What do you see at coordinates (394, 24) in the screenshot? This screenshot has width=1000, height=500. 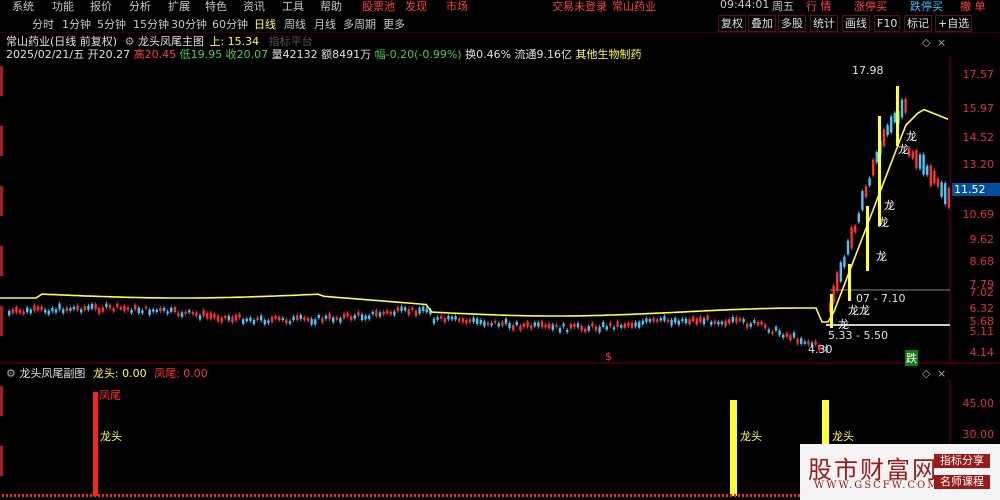 I see `period-more: 更多` at bounding box center [394, 24].